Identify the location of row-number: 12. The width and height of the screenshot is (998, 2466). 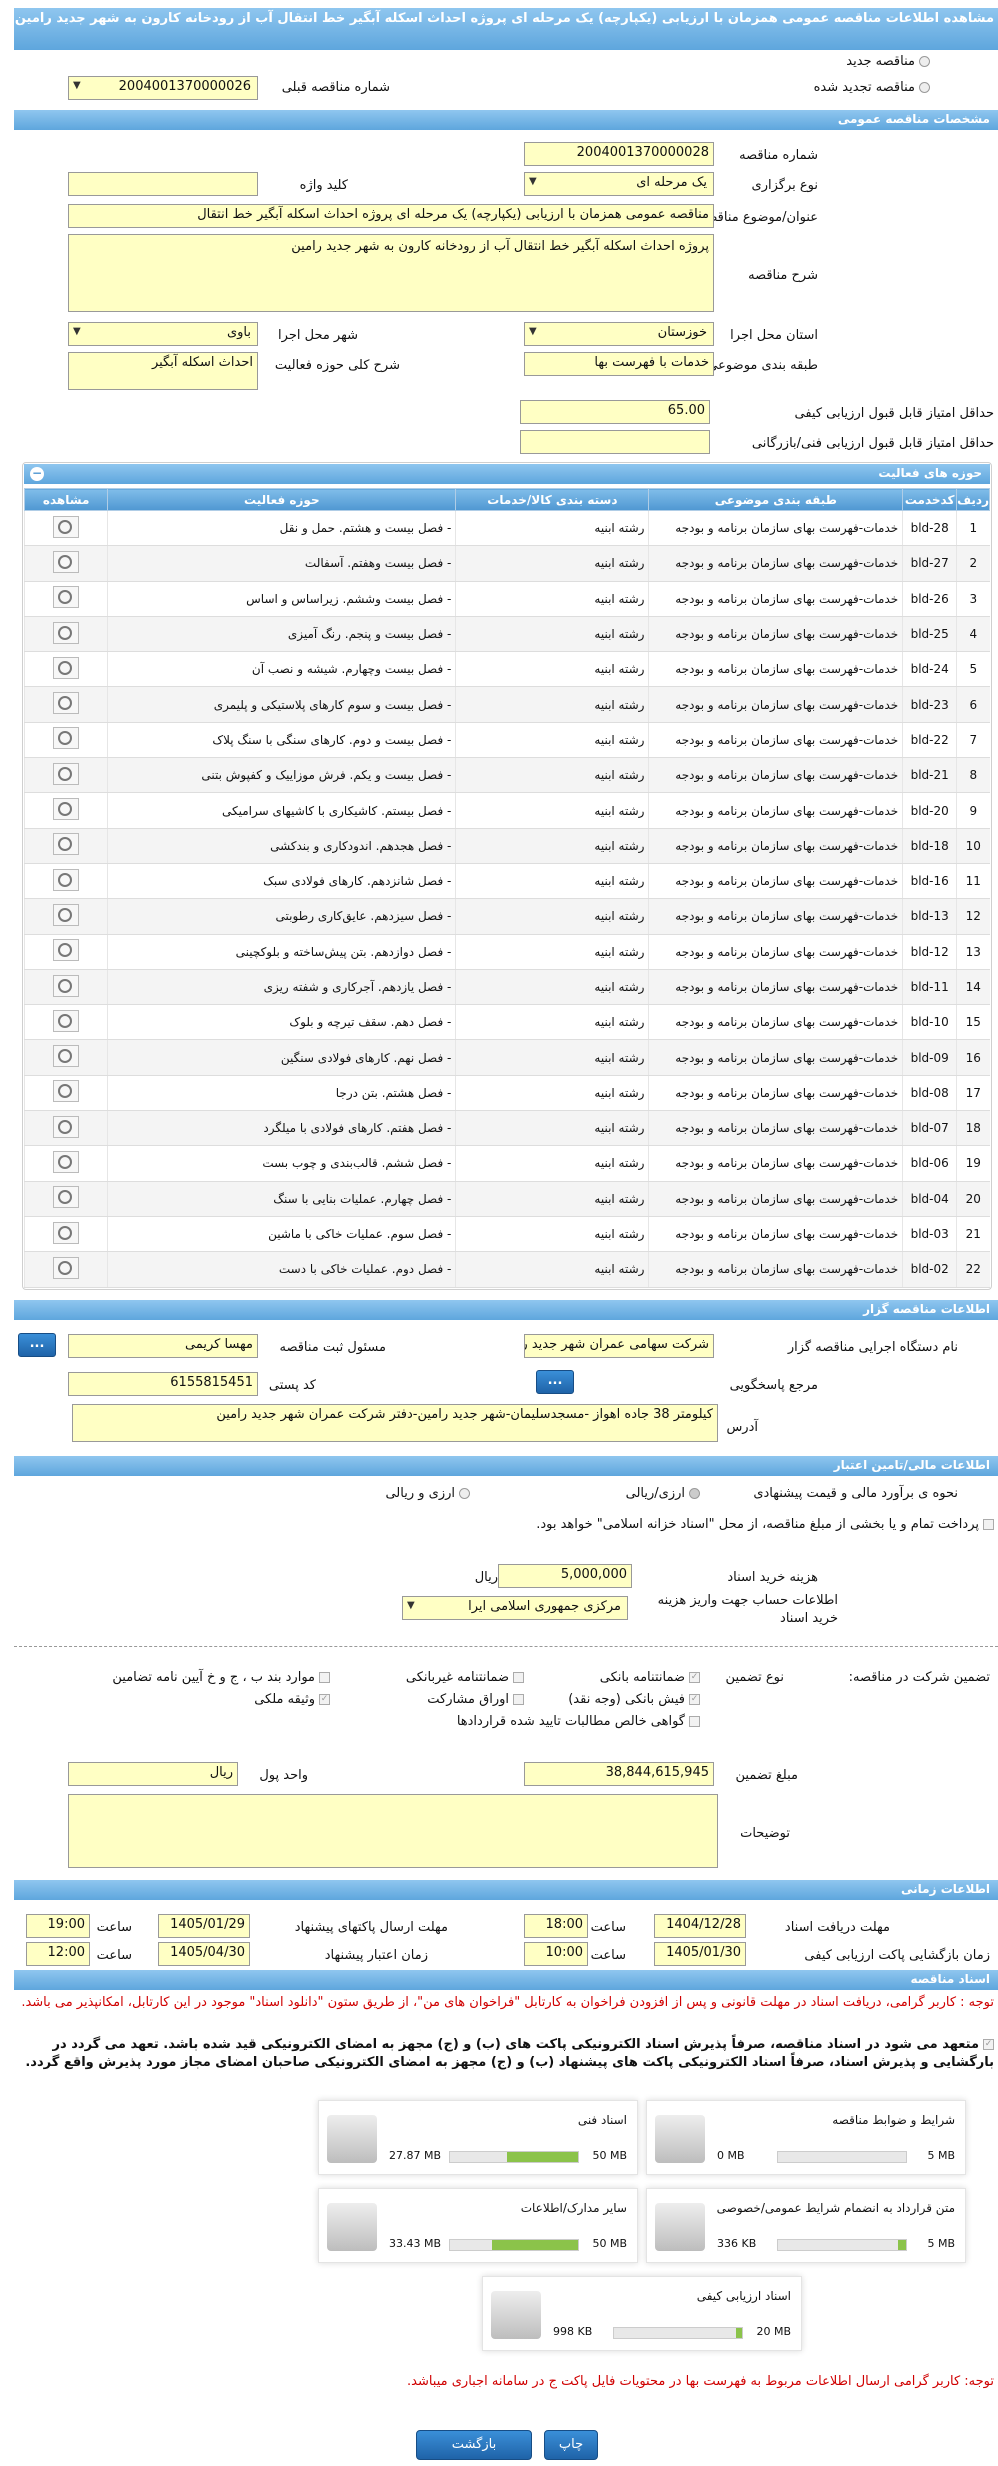
(973, 916).